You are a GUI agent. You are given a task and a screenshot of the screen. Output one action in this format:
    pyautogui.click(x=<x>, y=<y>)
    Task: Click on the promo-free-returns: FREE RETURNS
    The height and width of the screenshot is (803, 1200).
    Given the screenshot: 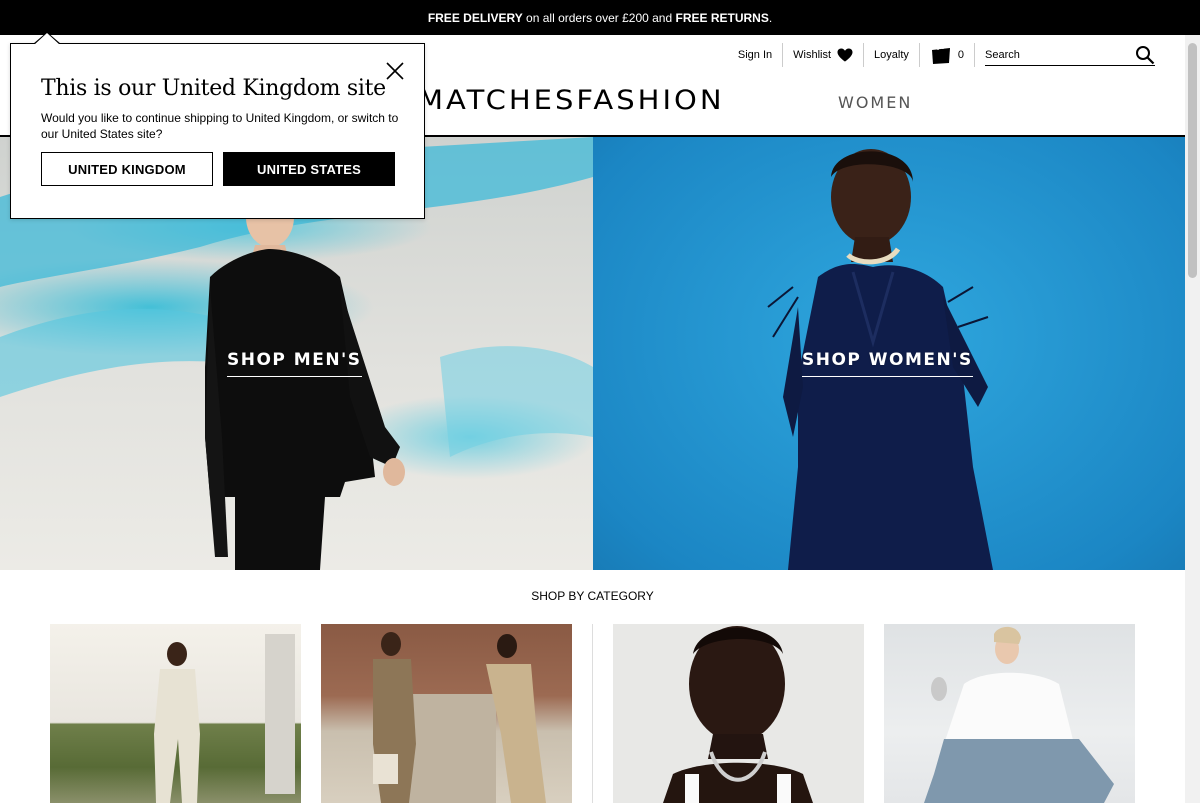 What is the action you would take?
    pyautogui.click(x=722, y=17)
    